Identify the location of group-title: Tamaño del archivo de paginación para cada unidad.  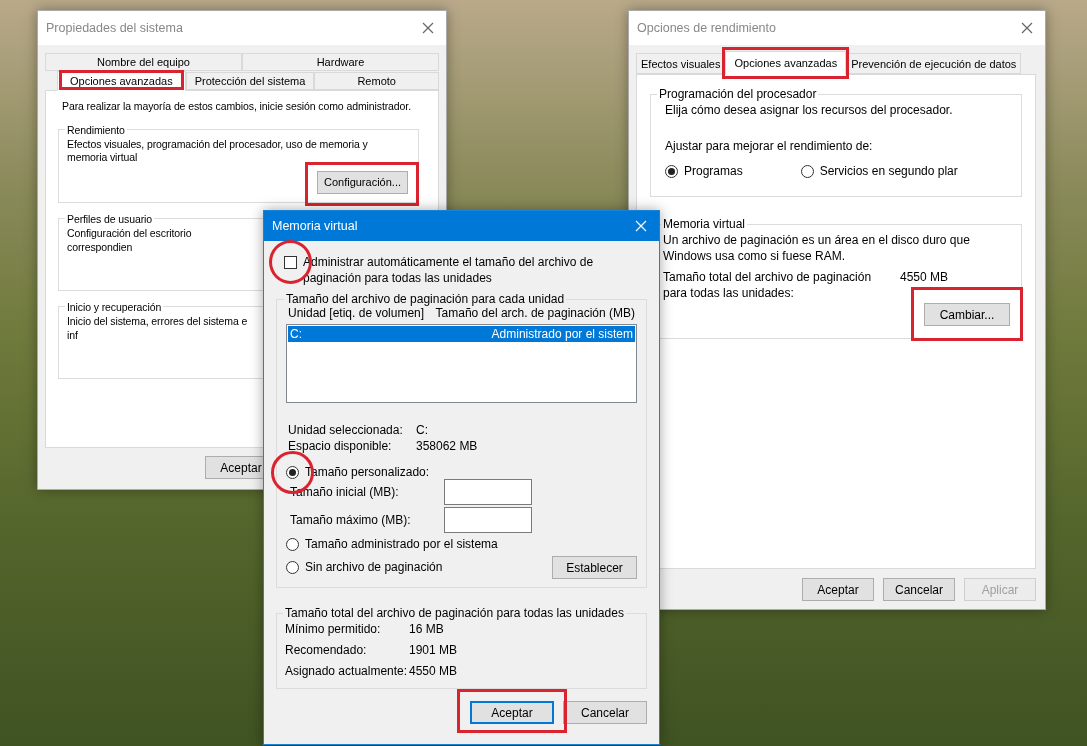
(425, 299).